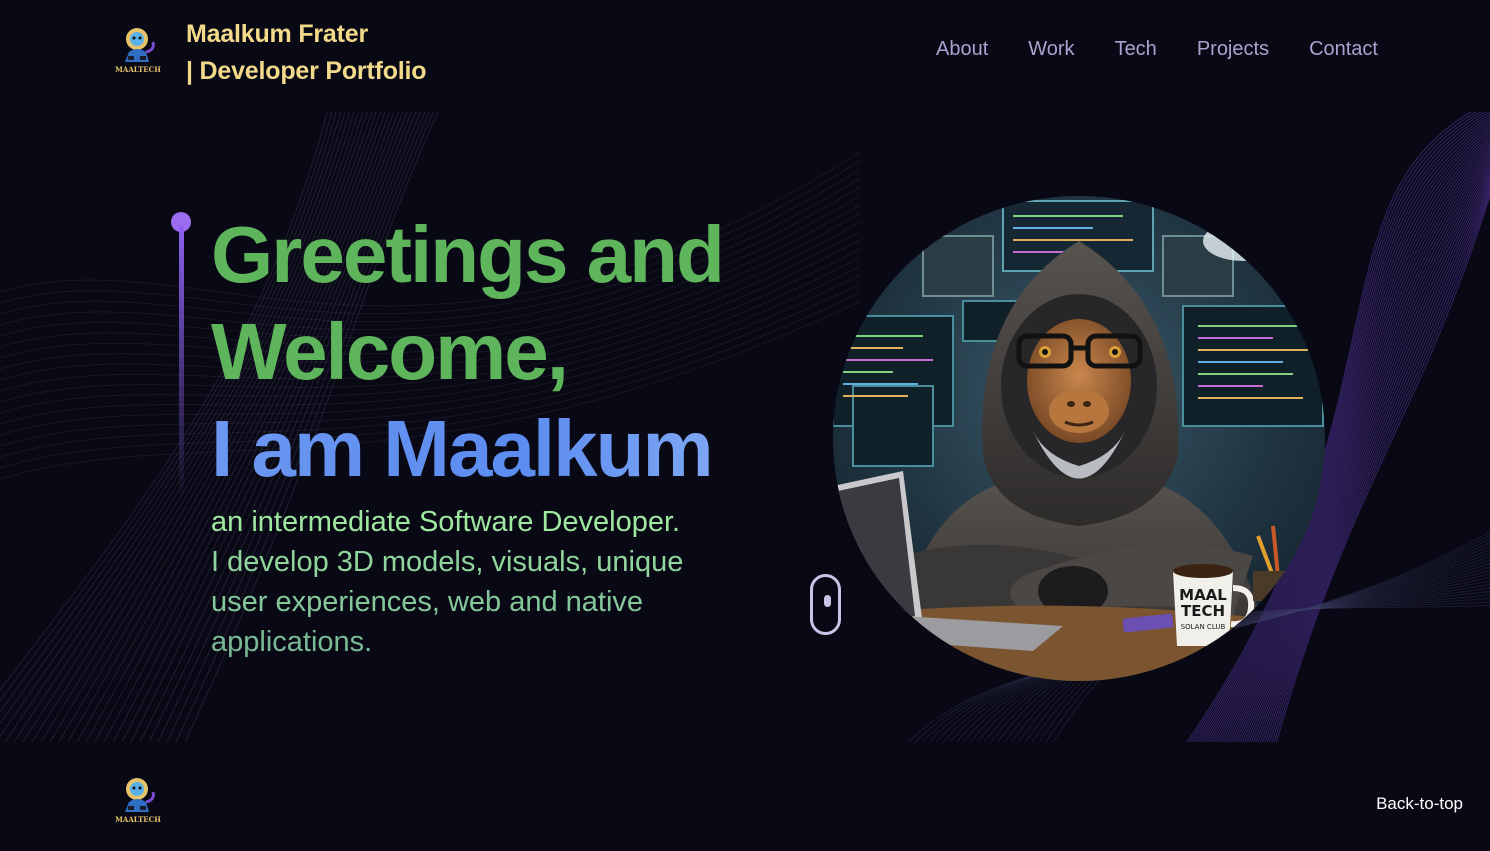  I want to click on brand-title: Maalkum Frater | Developer Portfolio, so click(306, 53).